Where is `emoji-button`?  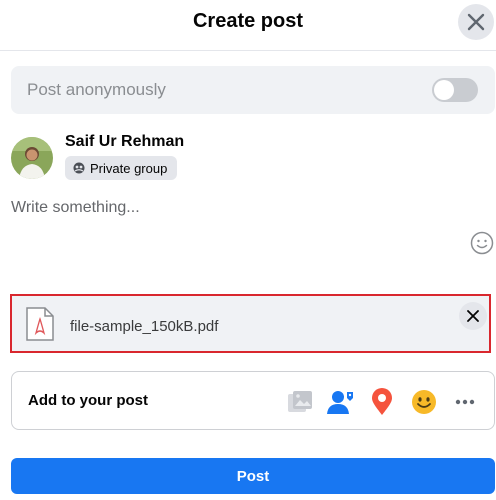
emoji-button is located at coordinates (482, 243).